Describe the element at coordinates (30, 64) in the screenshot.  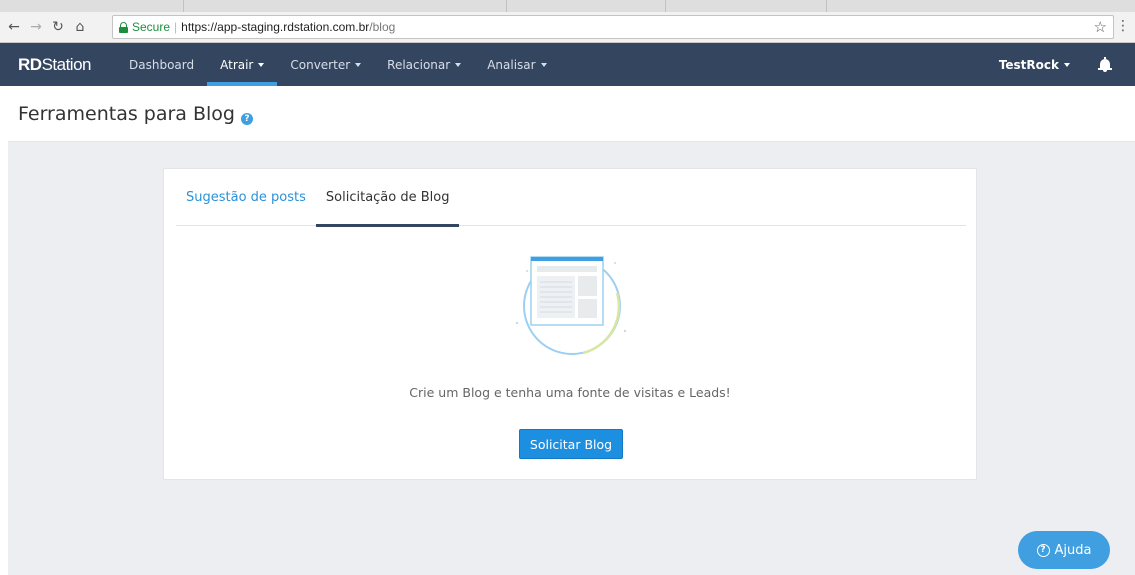
I see `brand-bold: RD` at that location.